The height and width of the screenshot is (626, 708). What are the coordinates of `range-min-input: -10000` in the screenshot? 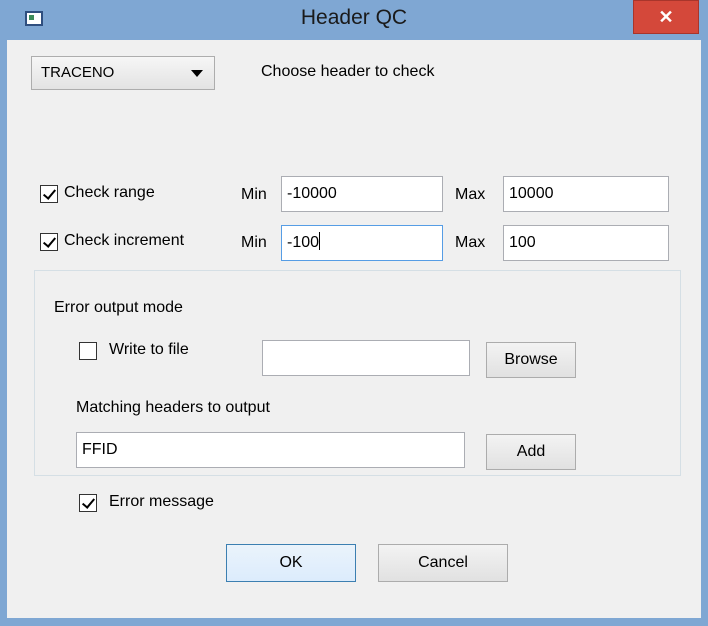 It's located at (362, 194).